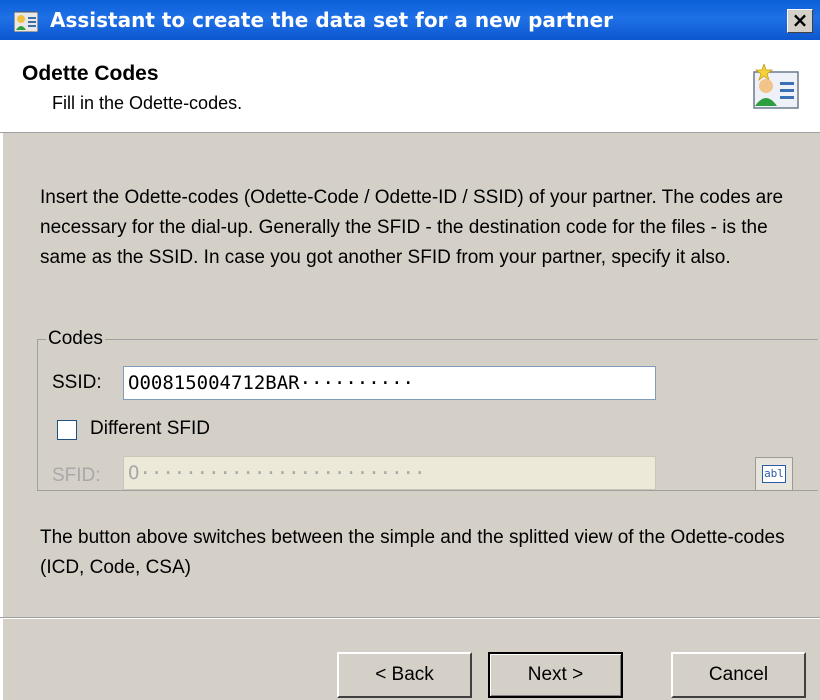 The image size is (820, 700). I want to click on close-button: ×, so click(800, 21).